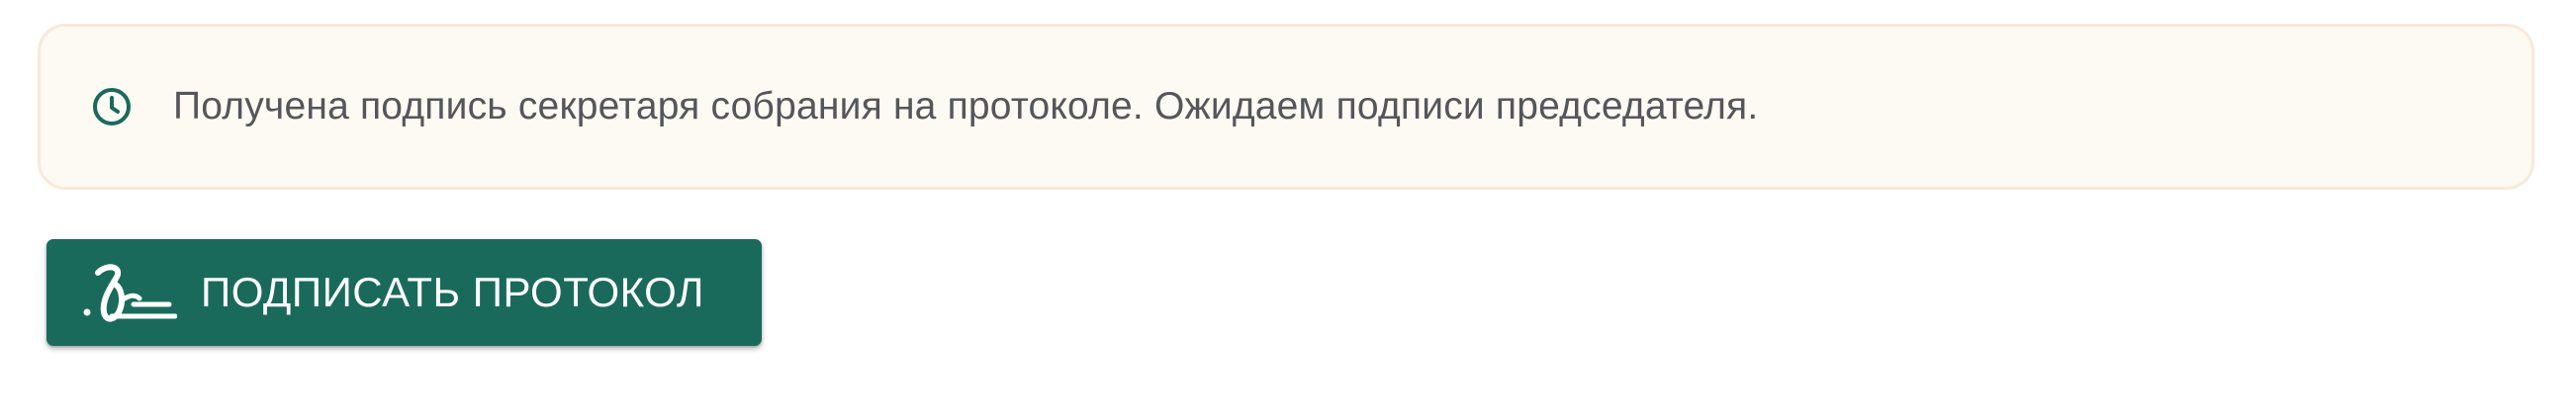 The image size is (2576, 419). I want to click on clock-icon, so click(112, 106).